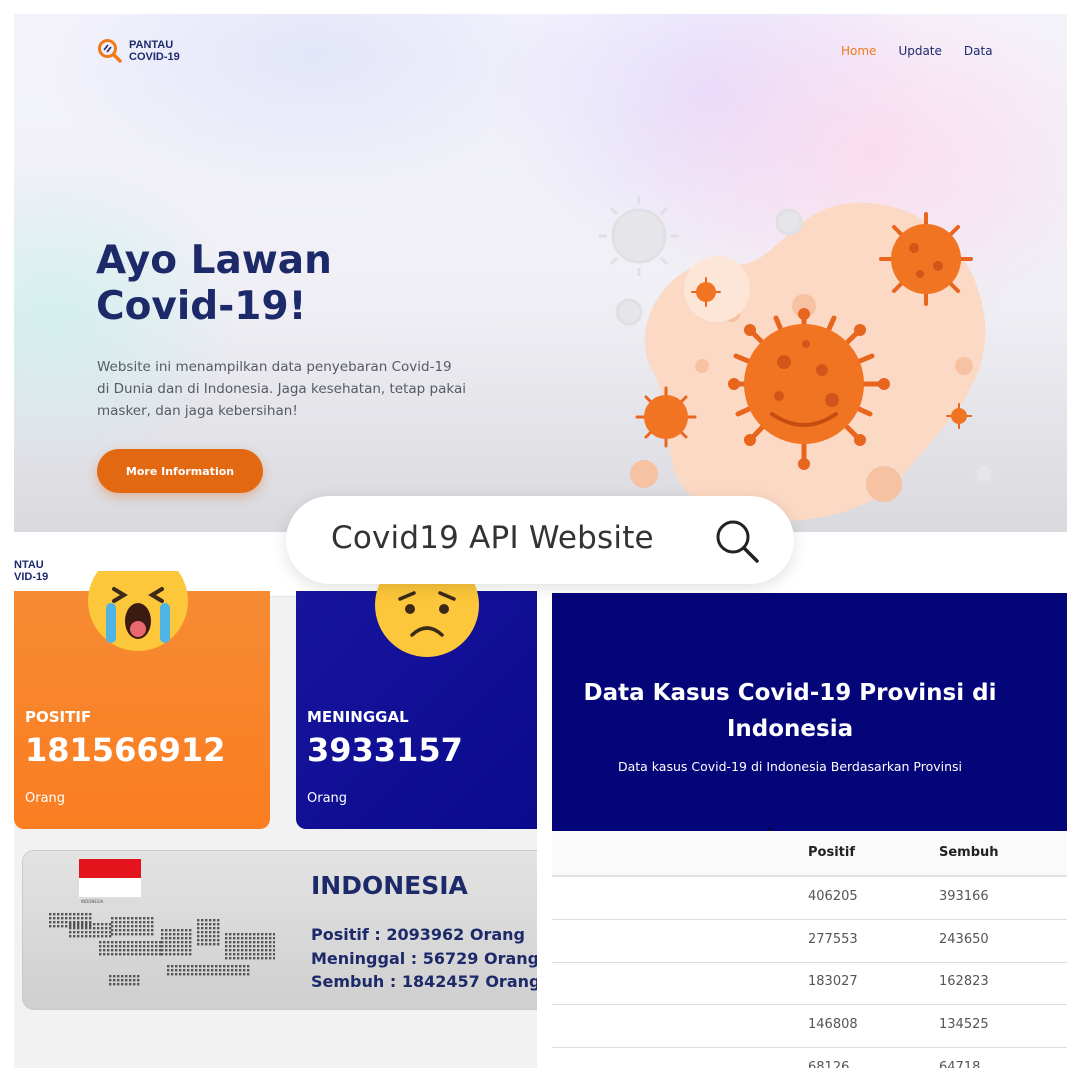 The width and height of the screenshot is (1080, 1080). I want to click on nav-data: Data, so click(978, 51).